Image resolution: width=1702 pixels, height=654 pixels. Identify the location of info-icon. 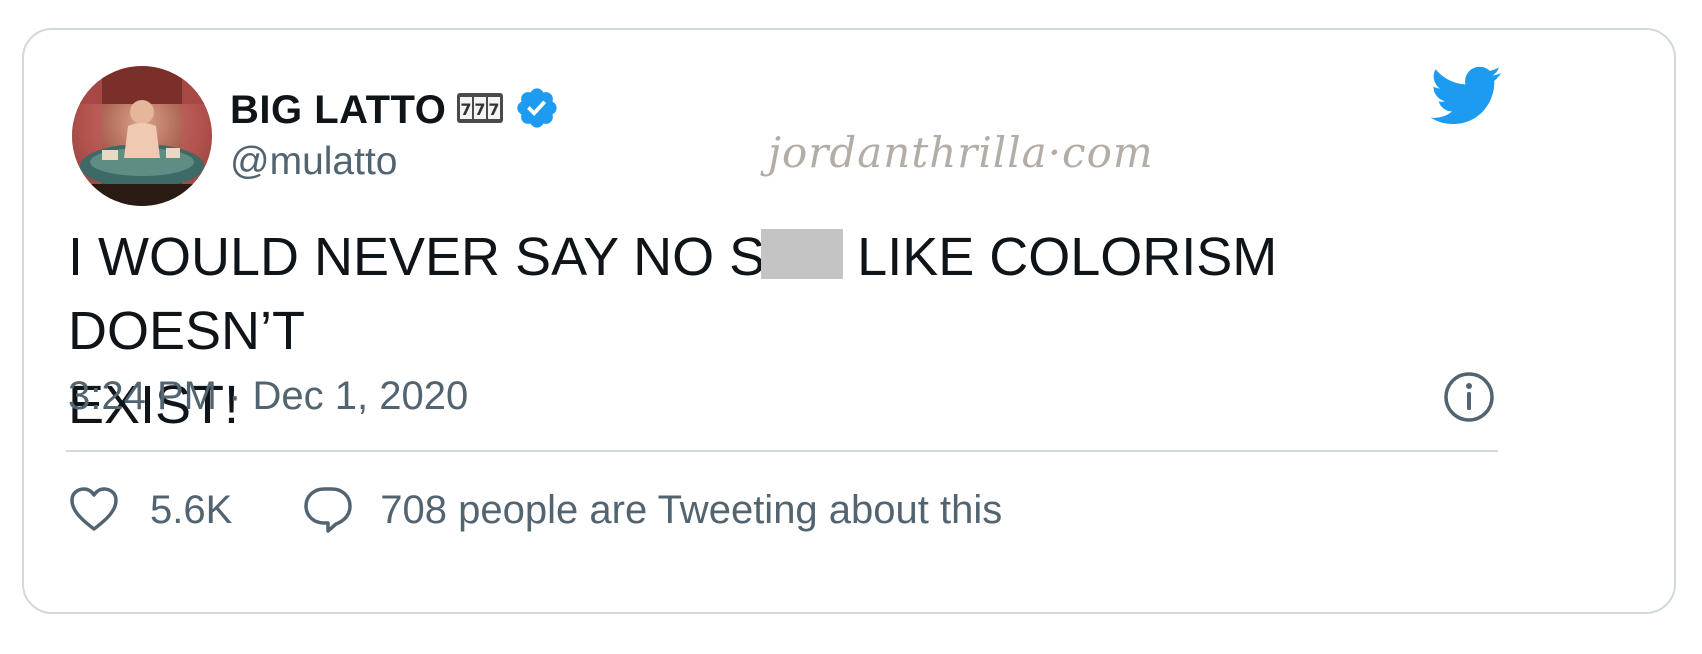
(1469, 397).